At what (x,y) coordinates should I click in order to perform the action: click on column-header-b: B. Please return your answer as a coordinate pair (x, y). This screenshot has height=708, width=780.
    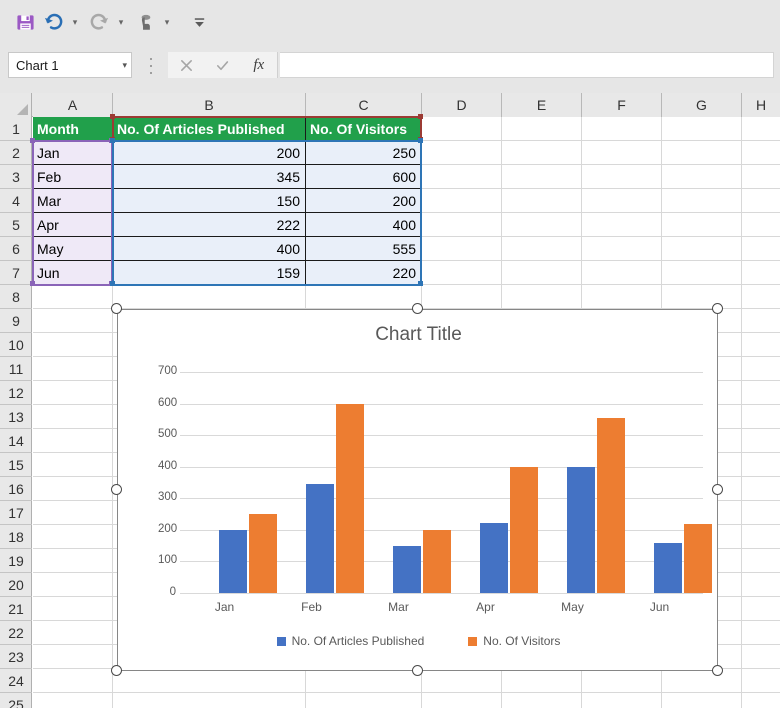
    Looking at the image, I should click on (209, 105).